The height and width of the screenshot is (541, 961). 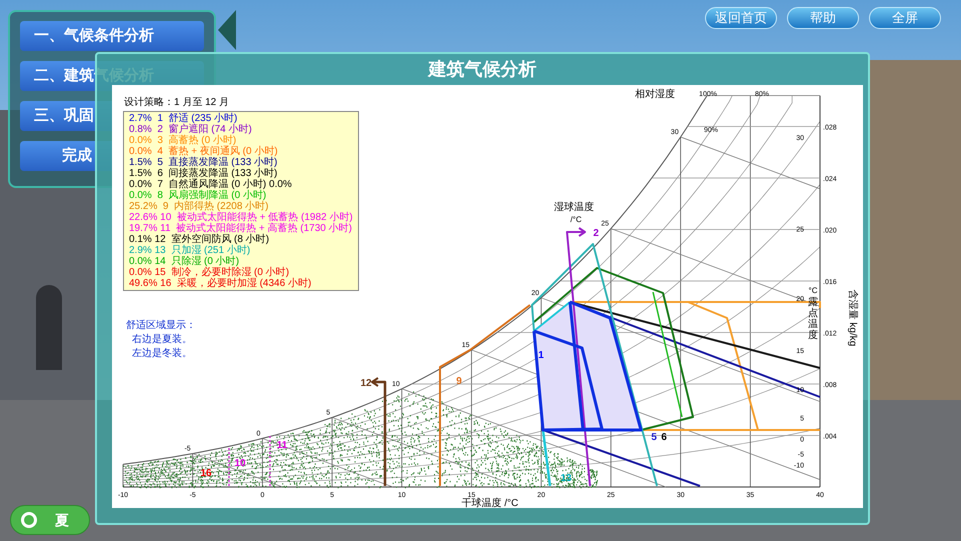 What do you see at coordinates (852, 318) in the screenshot?
I see `axis-title: 含湿量 kg/kg` at bounding box center [852, 318].